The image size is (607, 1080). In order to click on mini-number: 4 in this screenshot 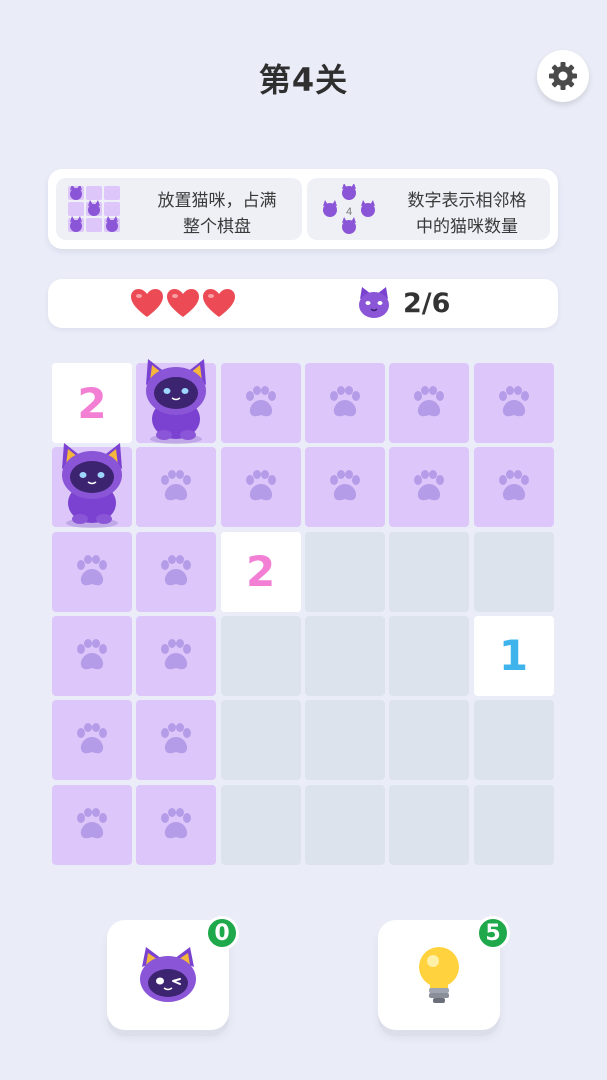, I will do `click(349, 212)`.